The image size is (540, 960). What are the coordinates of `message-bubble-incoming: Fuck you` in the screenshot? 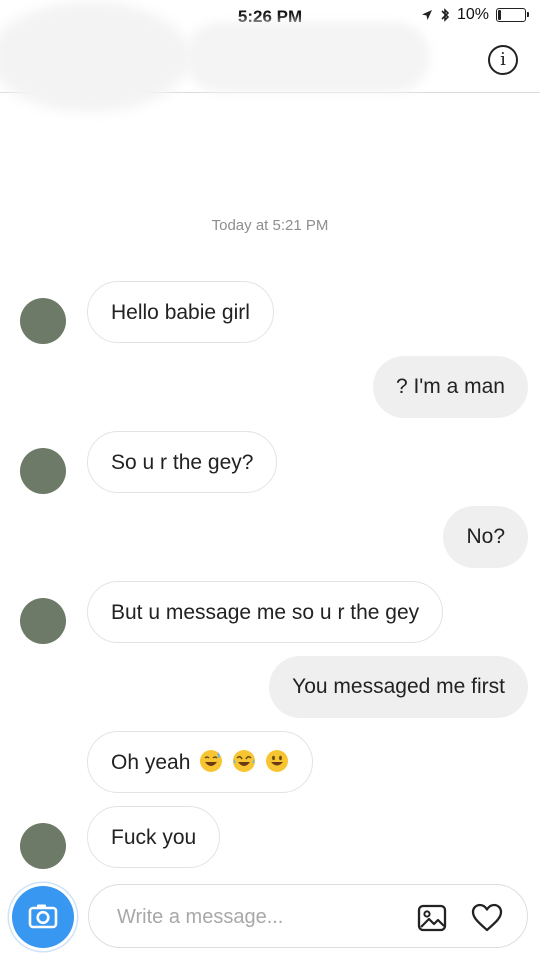 It's located at (154, 837).